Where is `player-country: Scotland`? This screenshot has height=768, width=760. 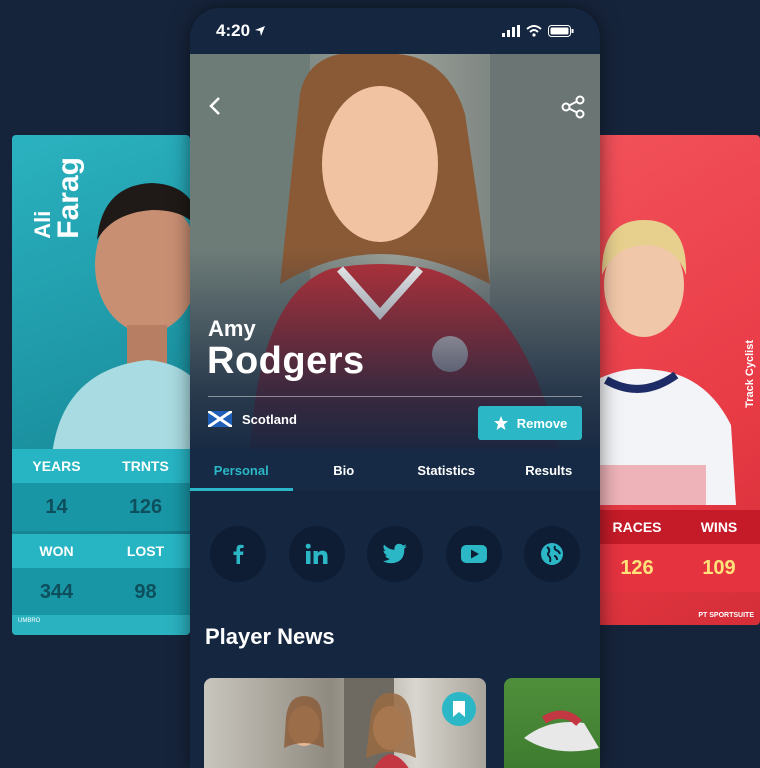 player-country: Scotland is located at coordinates (252, 419).